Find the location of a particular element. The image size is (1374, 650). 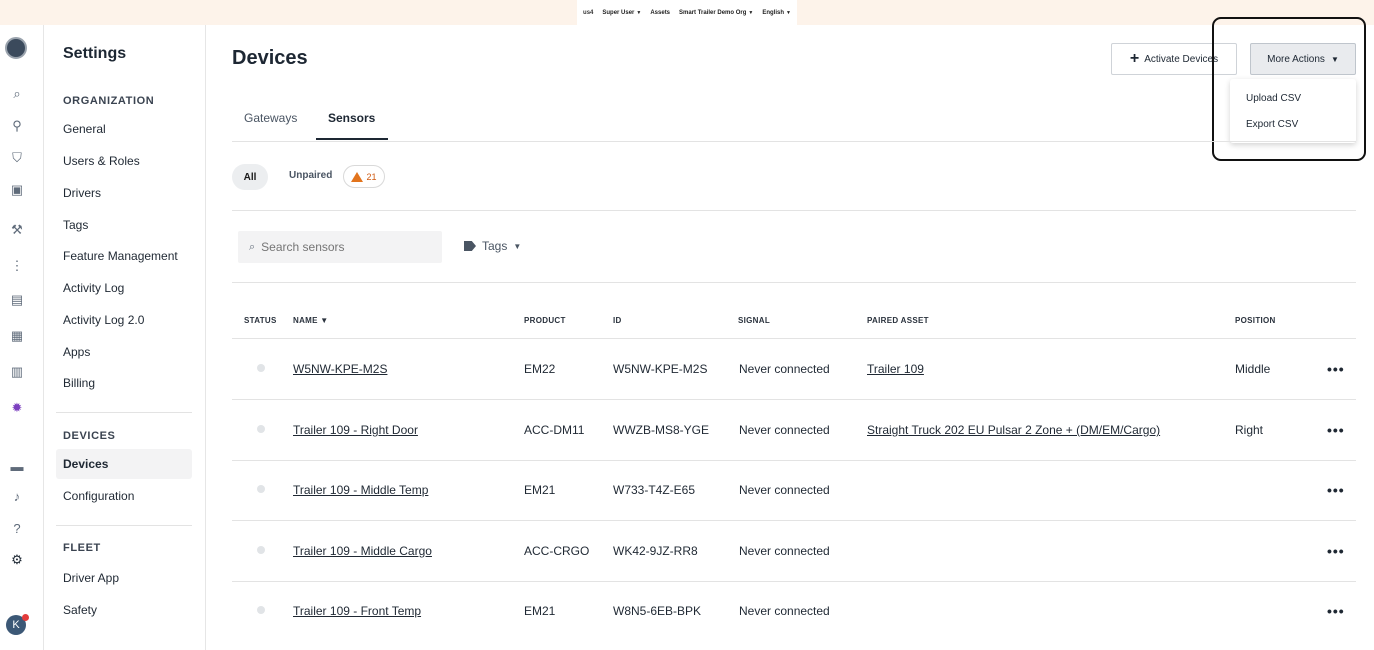

sidebar-item-apps: Apps is located at coordinates (76, 352).